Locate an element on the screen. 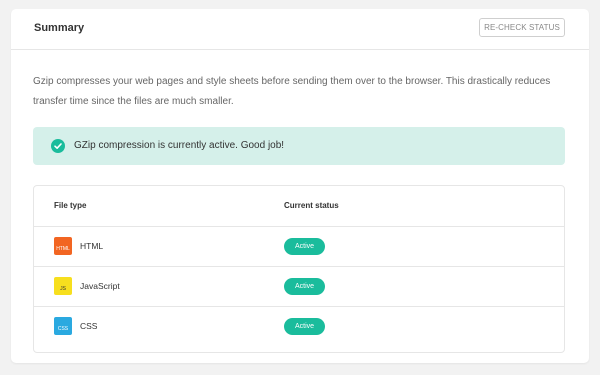 The image size is (600, 375). file-name: CSS is located at coordinates (89, 326).